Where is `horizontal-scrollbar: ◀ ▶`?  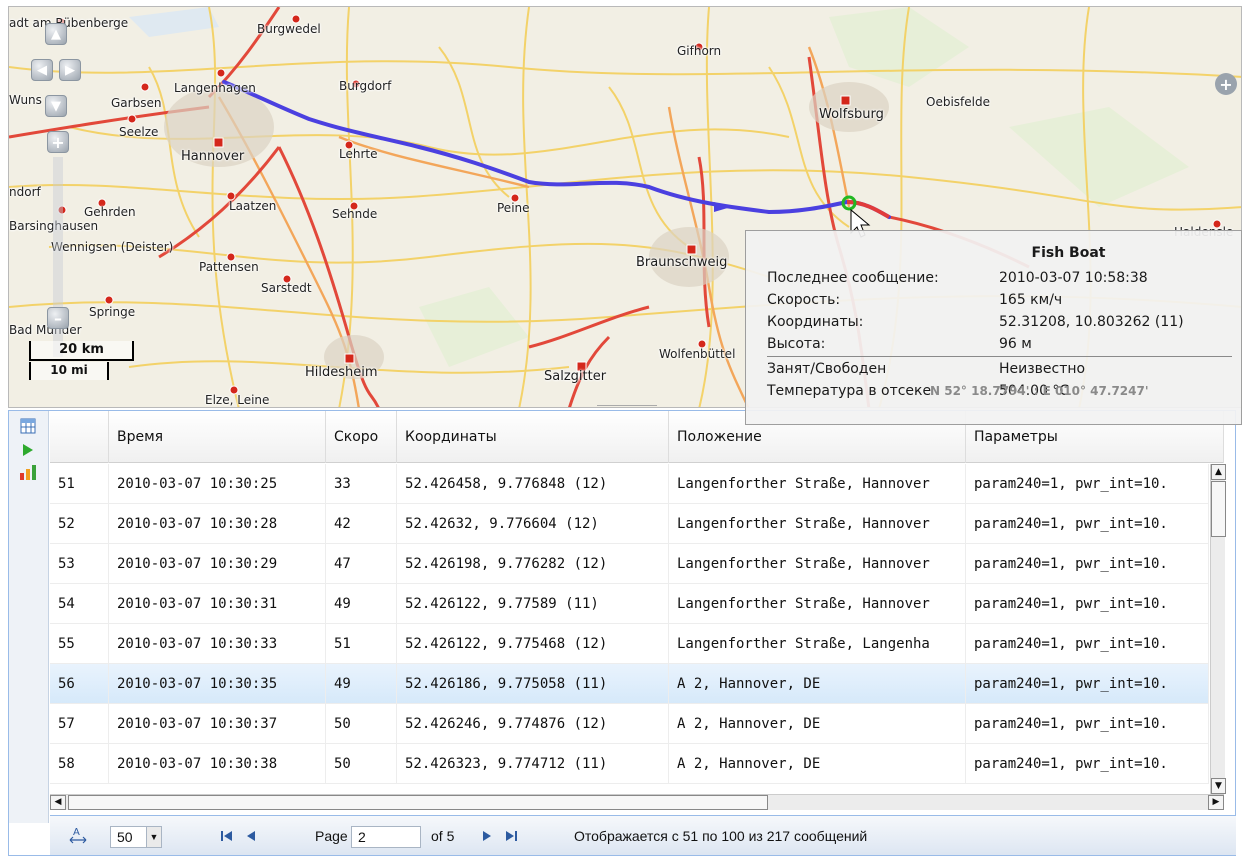
horizontal-scrollbar: ◀ ▶ is located at coordinates (637, 802).